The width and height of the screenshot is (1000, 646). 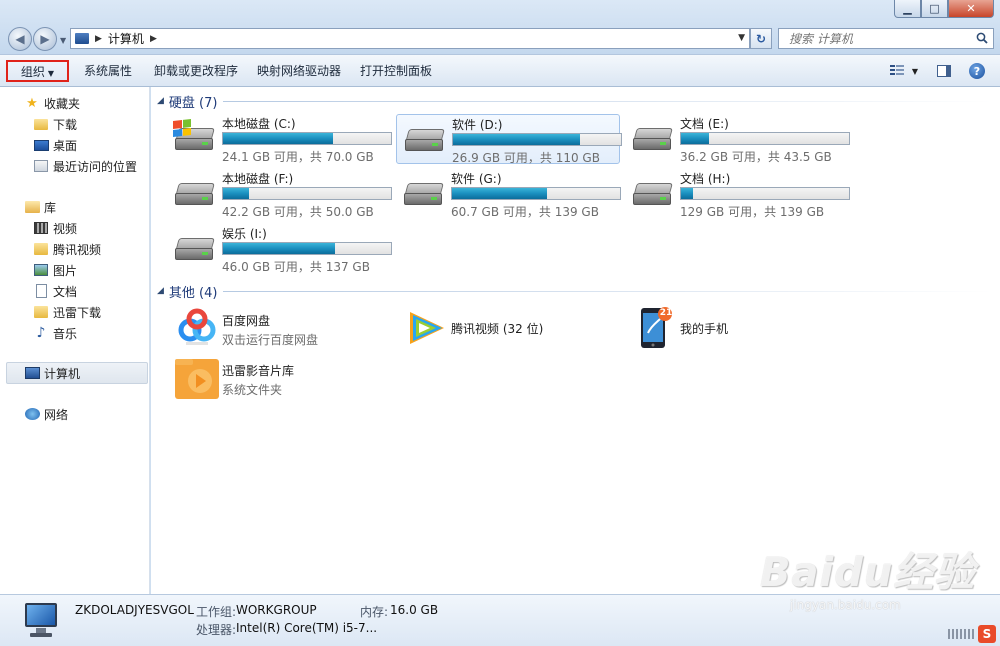 What do you see at coordinates (55, 333) in the screenshot?
I see `sidebar-item-music: ♪ 音乐` at bounding box center [55, 333].